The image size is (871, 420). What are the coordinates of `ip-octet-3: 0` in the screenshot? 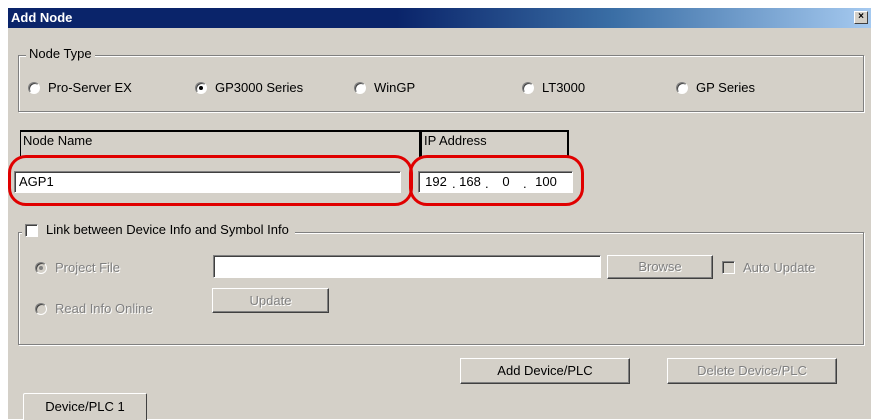 It's located at (506, 182).